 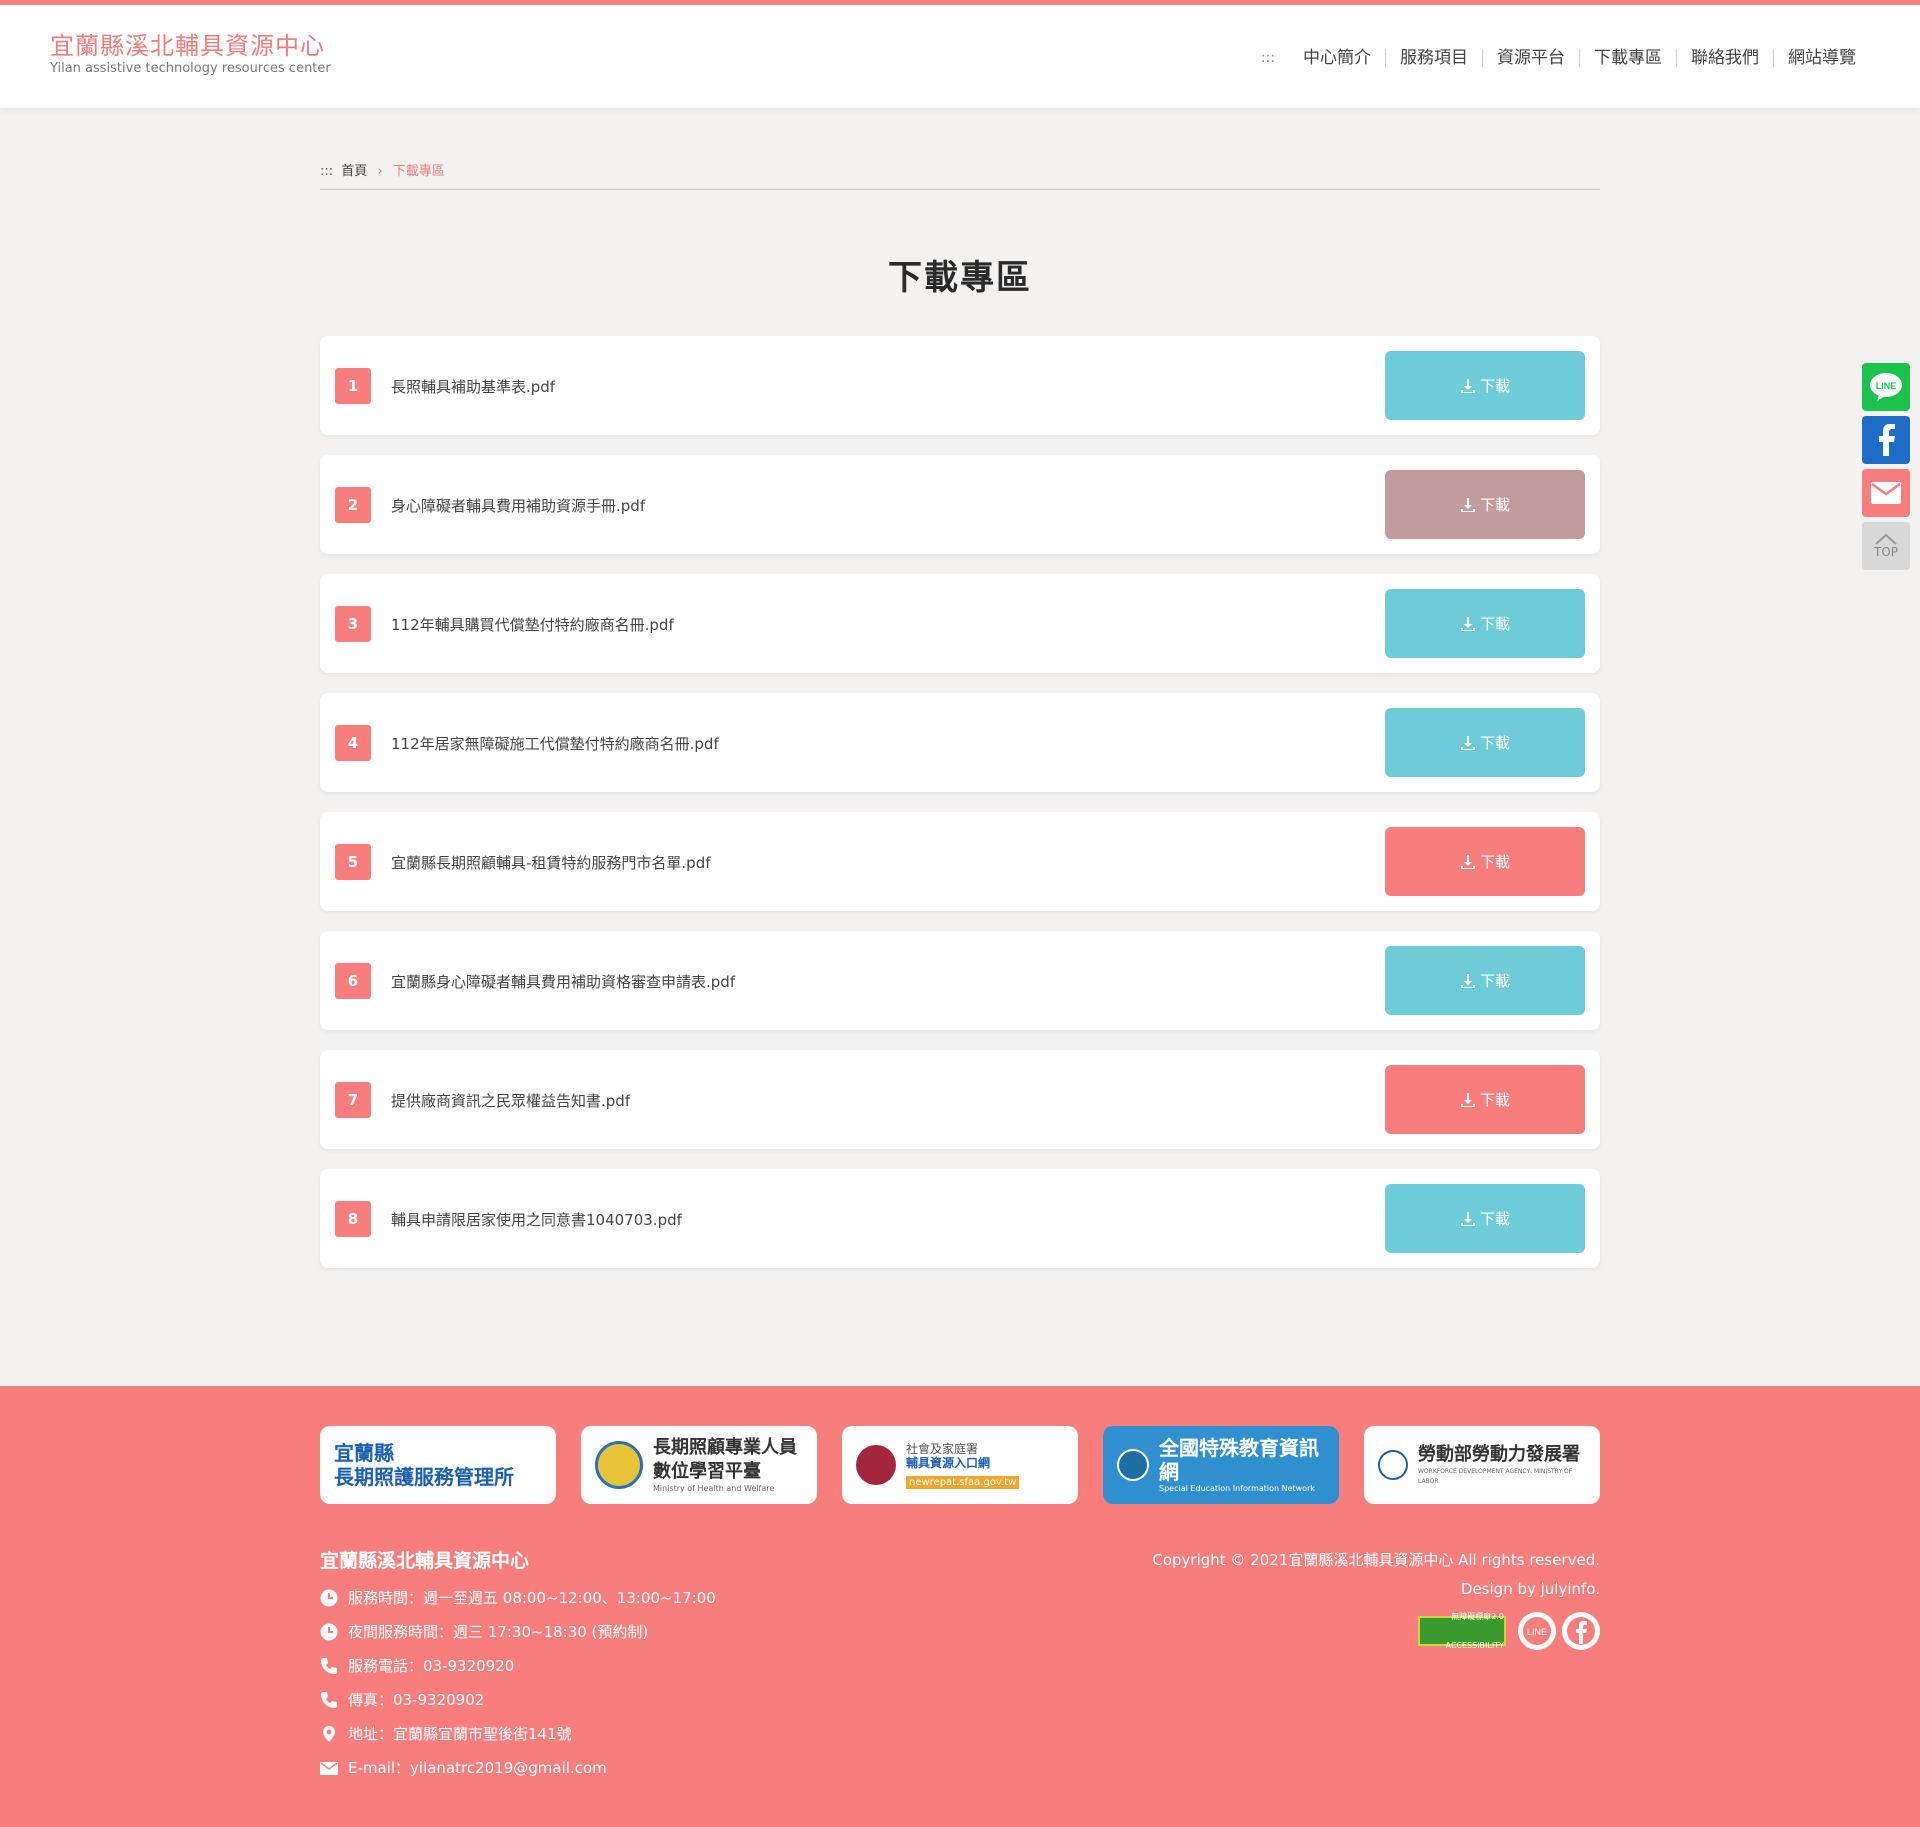 I want to click on line-icon-label: LINE, so click(x=1886, y=386).